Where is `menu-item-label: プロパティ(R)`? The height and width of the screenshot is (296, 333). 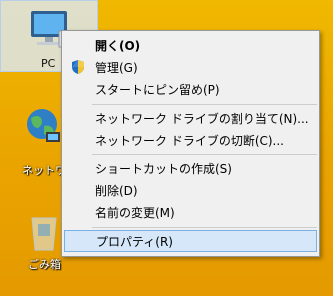 menu-item-label: プロパティ(R) is located at coordinates (134, 241).